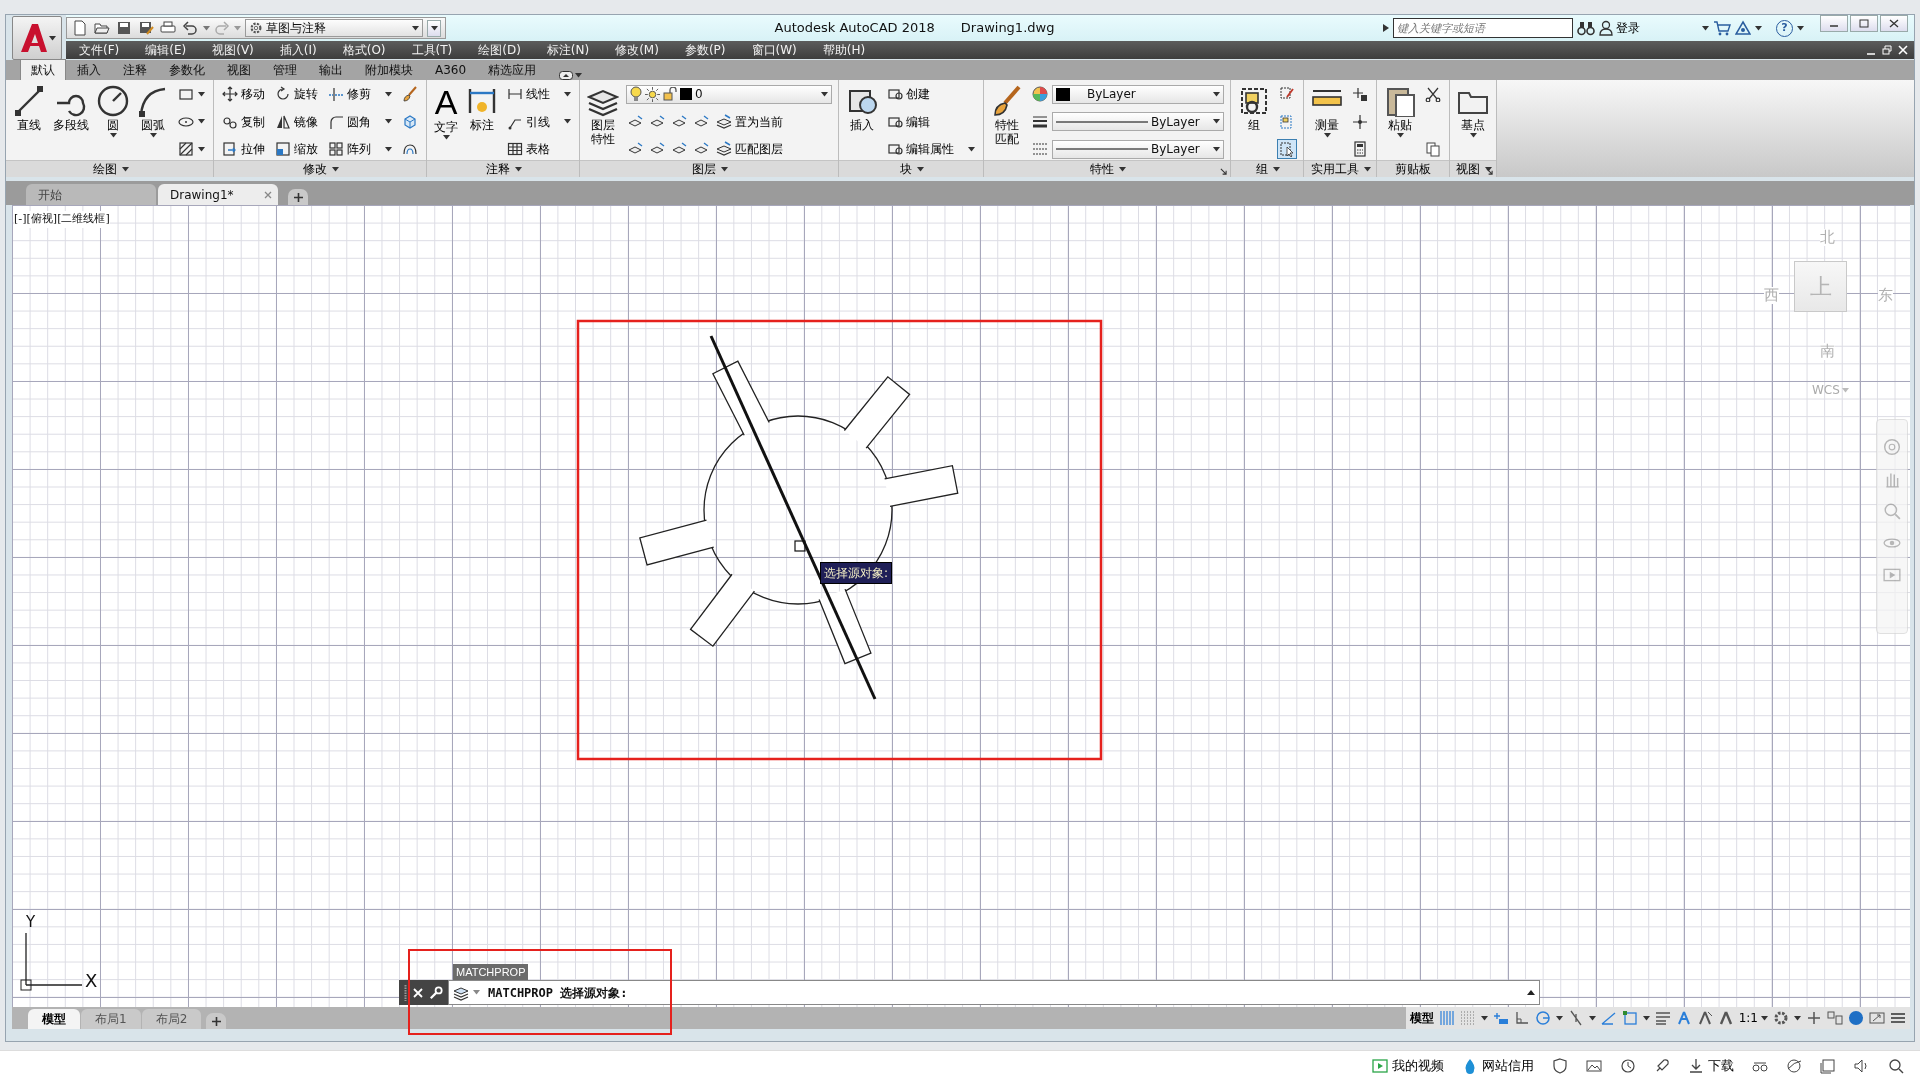  I want to click on ribbon-button: 旋转, so click(296, 94).